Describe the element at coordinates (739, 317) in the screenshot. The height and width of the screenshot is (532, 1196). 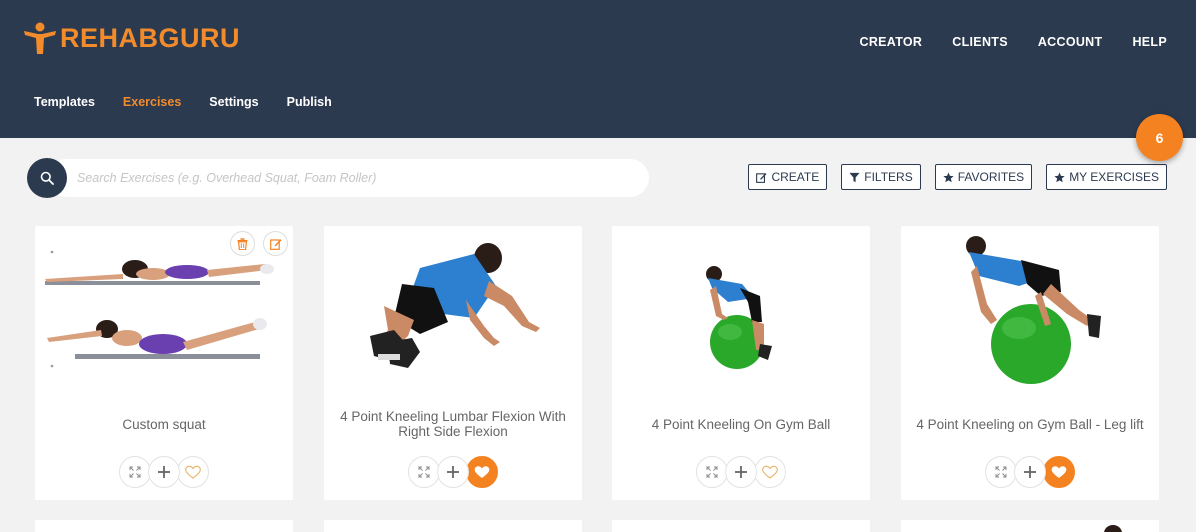
I see `gym-ball-kneeling-photo` at that location.